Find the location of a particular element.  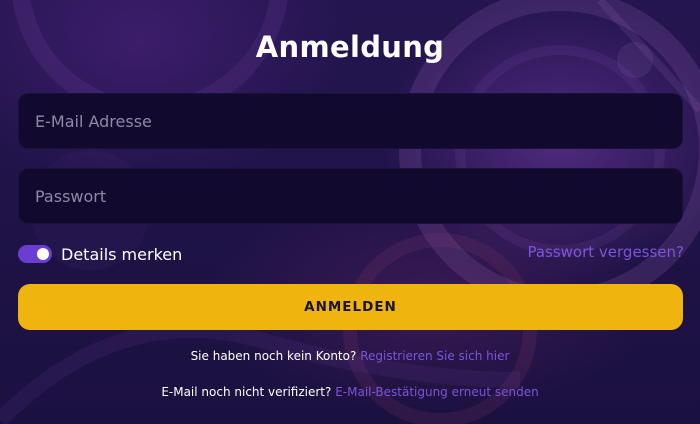

remember-toggle is located at coordinates (35, 254).